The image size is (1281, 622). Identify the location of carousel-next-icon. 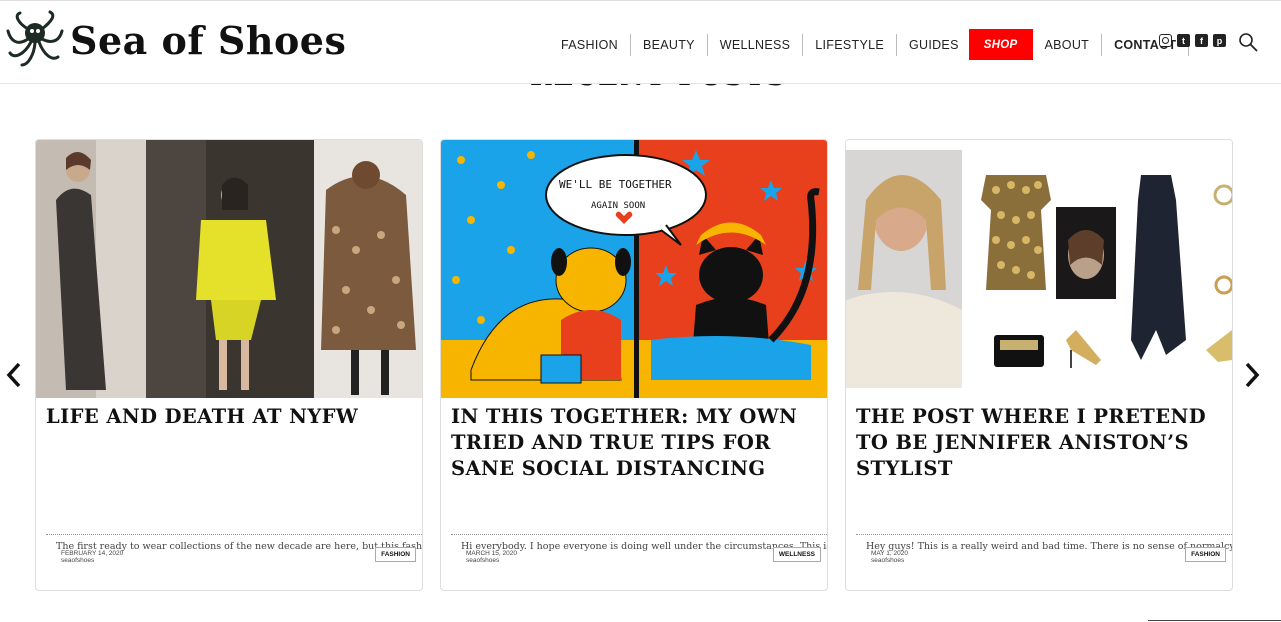
(1252, 375).